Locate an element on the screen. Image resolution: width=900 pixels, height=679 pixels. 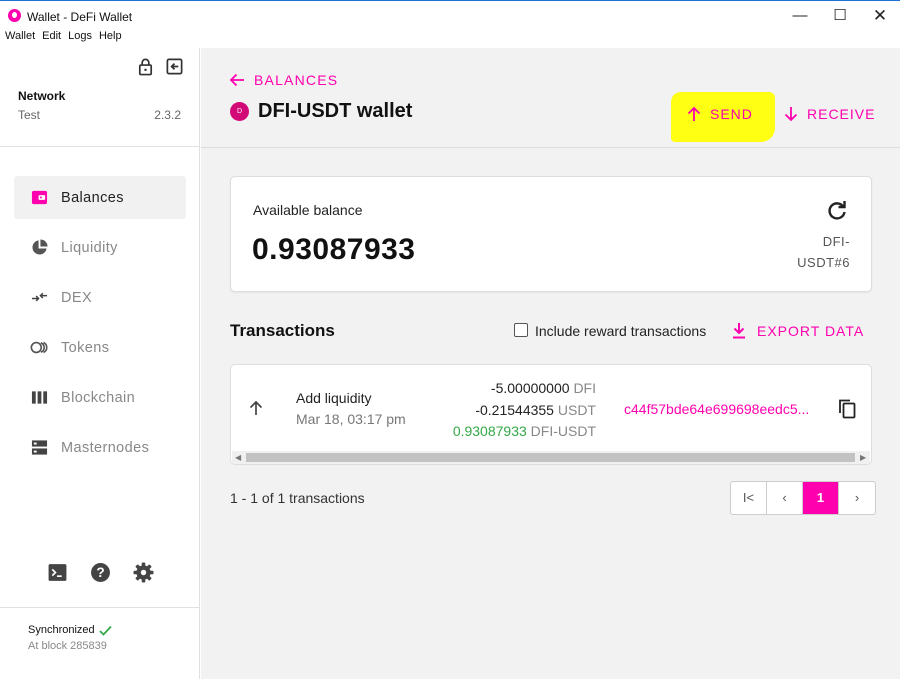
current-page-button: 1 is located at coordinates (821, 498).